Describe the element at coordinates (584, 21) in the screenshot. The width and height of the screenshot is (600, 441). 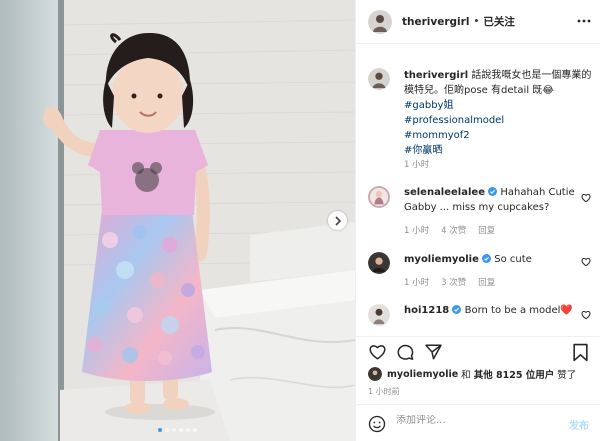
I see `more-options-icon` at that location.